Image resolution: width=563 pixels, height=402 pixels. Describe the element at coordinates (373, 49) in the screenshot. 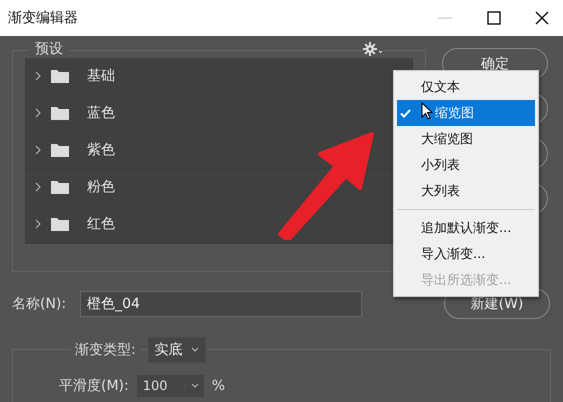

I see `settings-icon` at that location.